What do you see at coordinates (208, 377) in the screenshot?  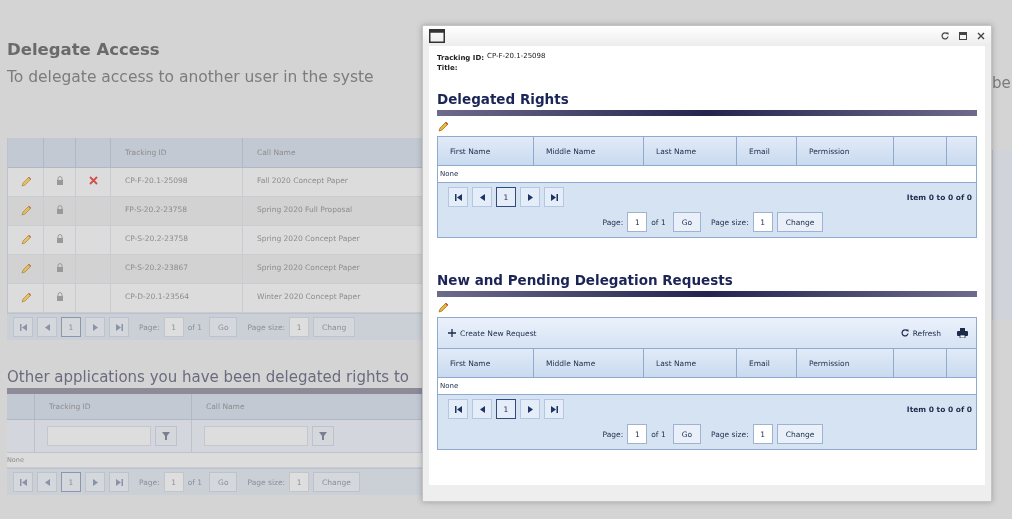 I see `section-heading: Other applications you have been delegated rights to` at bounding box center [208, 377].